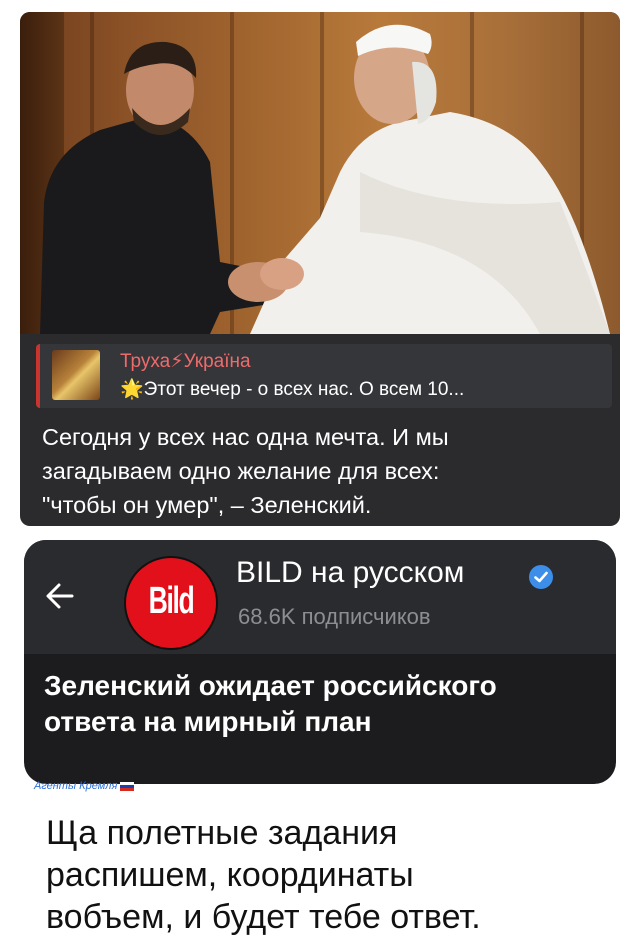 The width and height of the screenshot is (640, 942). What do you see at coordinates (320, 597) in the screenshot?
I see `channel-header: Bild BILD на русском 68.6K подписчиков` at bounding box center [320, 597].